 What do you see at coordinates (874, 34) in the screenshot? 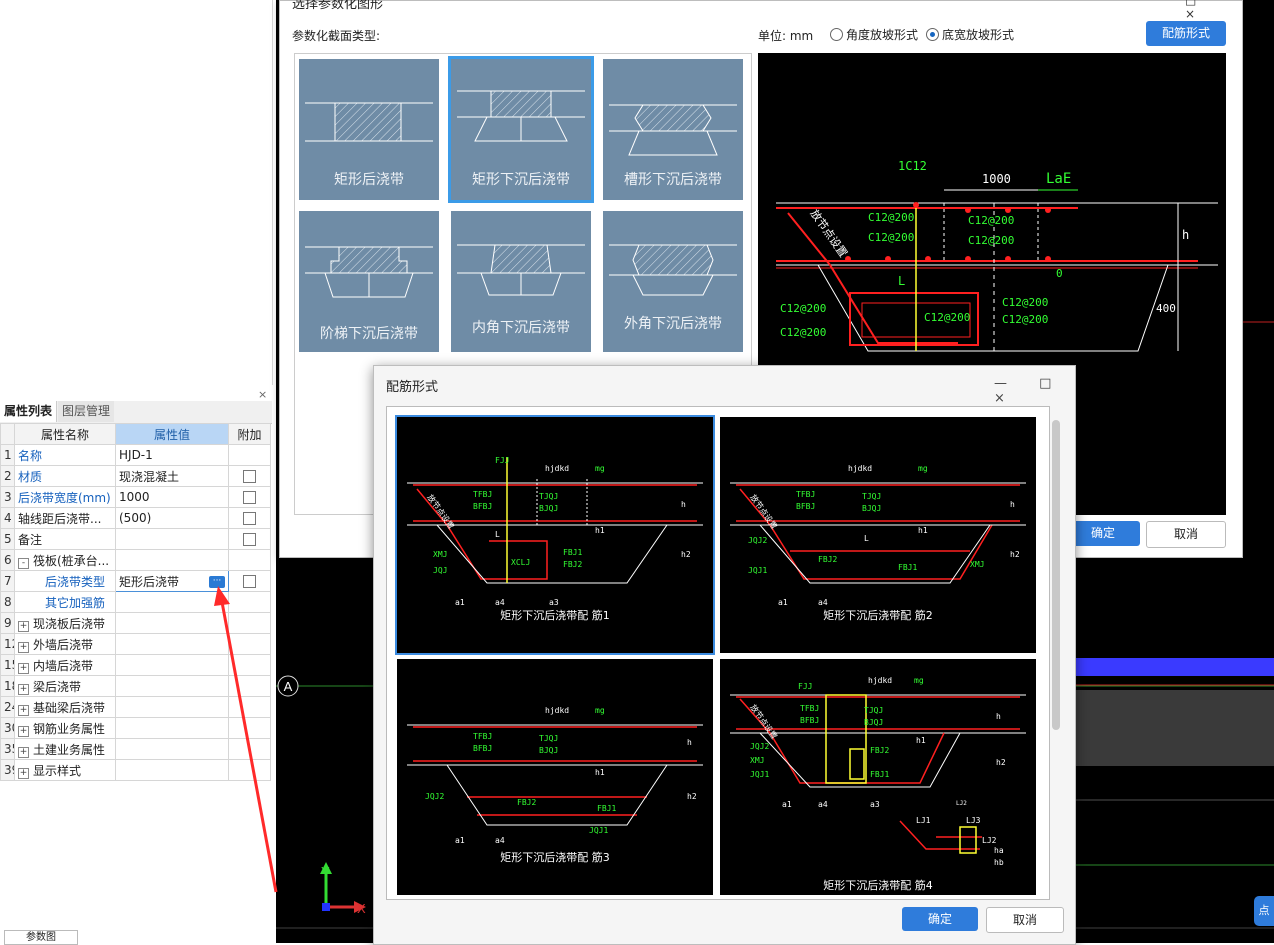
I see `radio-angle-slope: 角度放坡形式` at bounding box center [874, 34].